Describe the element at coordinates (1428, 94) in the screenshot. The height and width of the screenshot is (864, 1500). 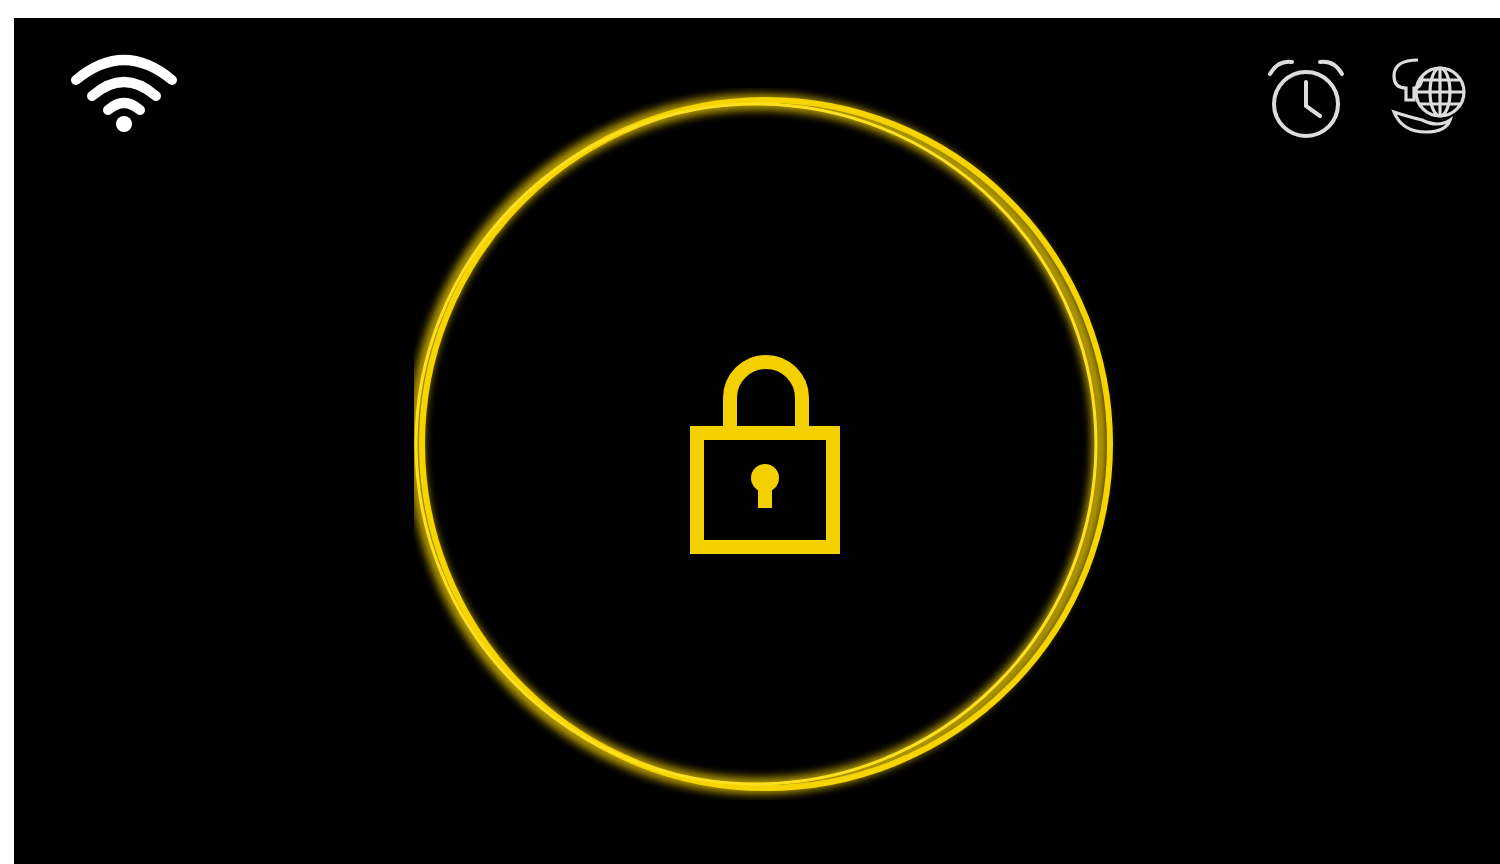
I see `language-globe-icon` at that location.